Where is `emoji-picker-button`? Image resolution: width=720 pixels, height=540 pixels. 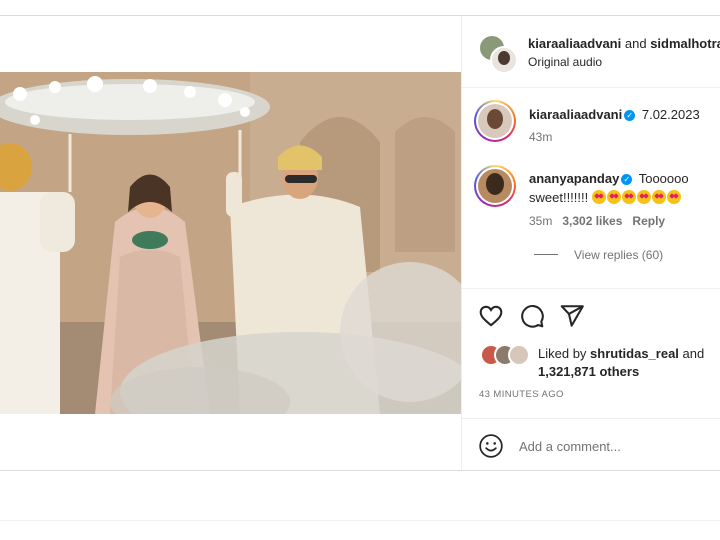
emoji-picker-button is located at coordinates (491, 446).